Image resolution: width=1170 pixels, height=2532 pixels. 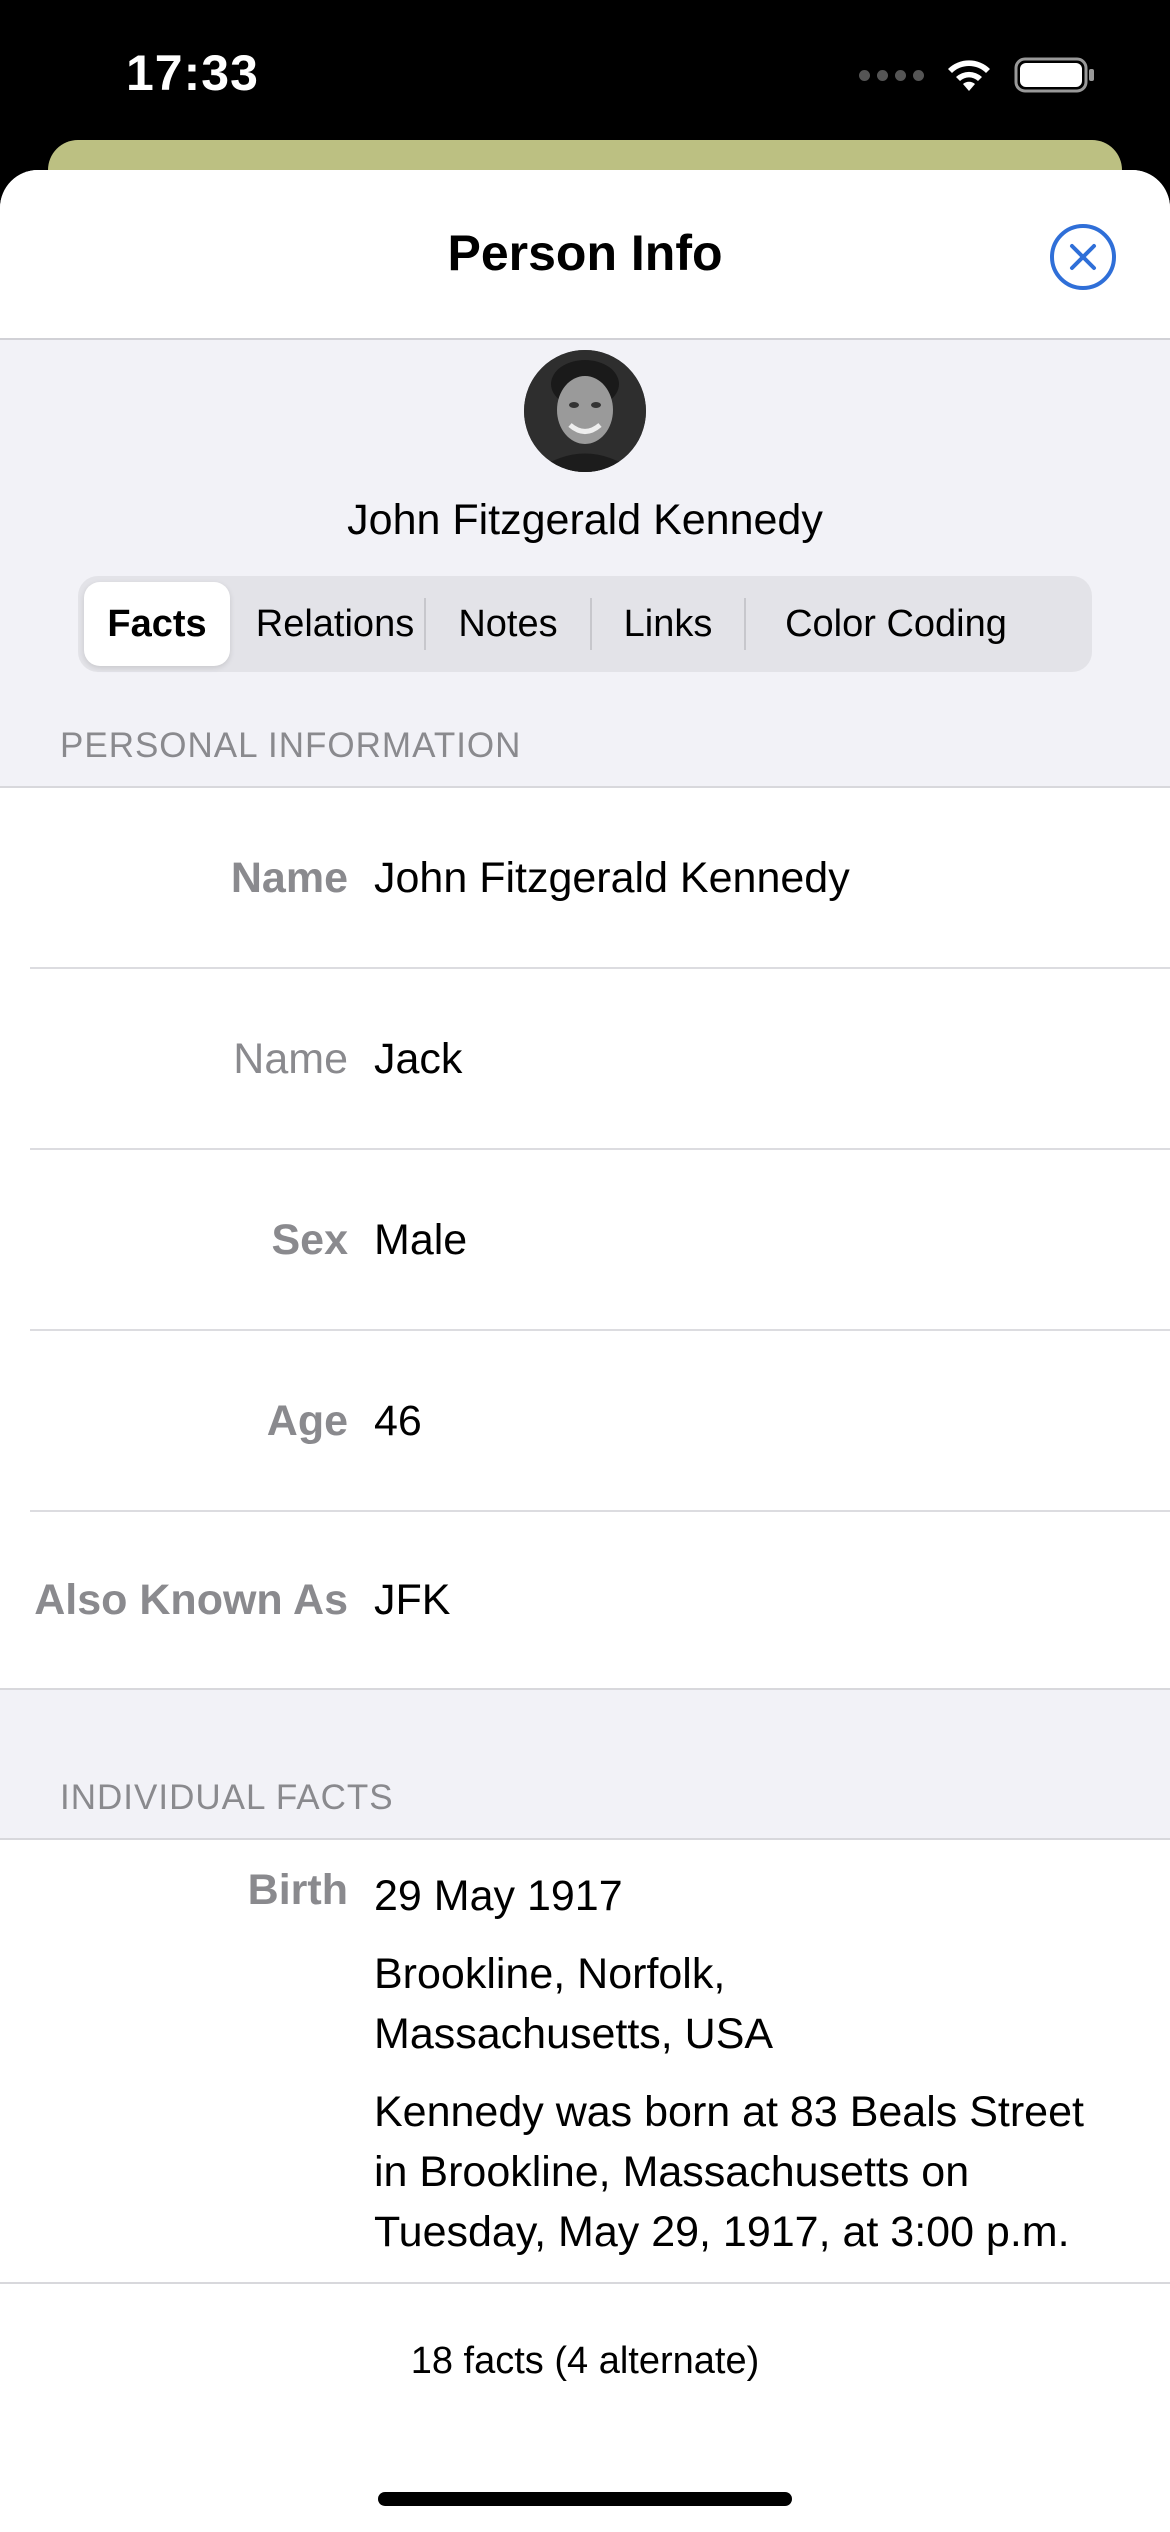 I want to click on status-bar: 17:33, so click(x=585, y=75).